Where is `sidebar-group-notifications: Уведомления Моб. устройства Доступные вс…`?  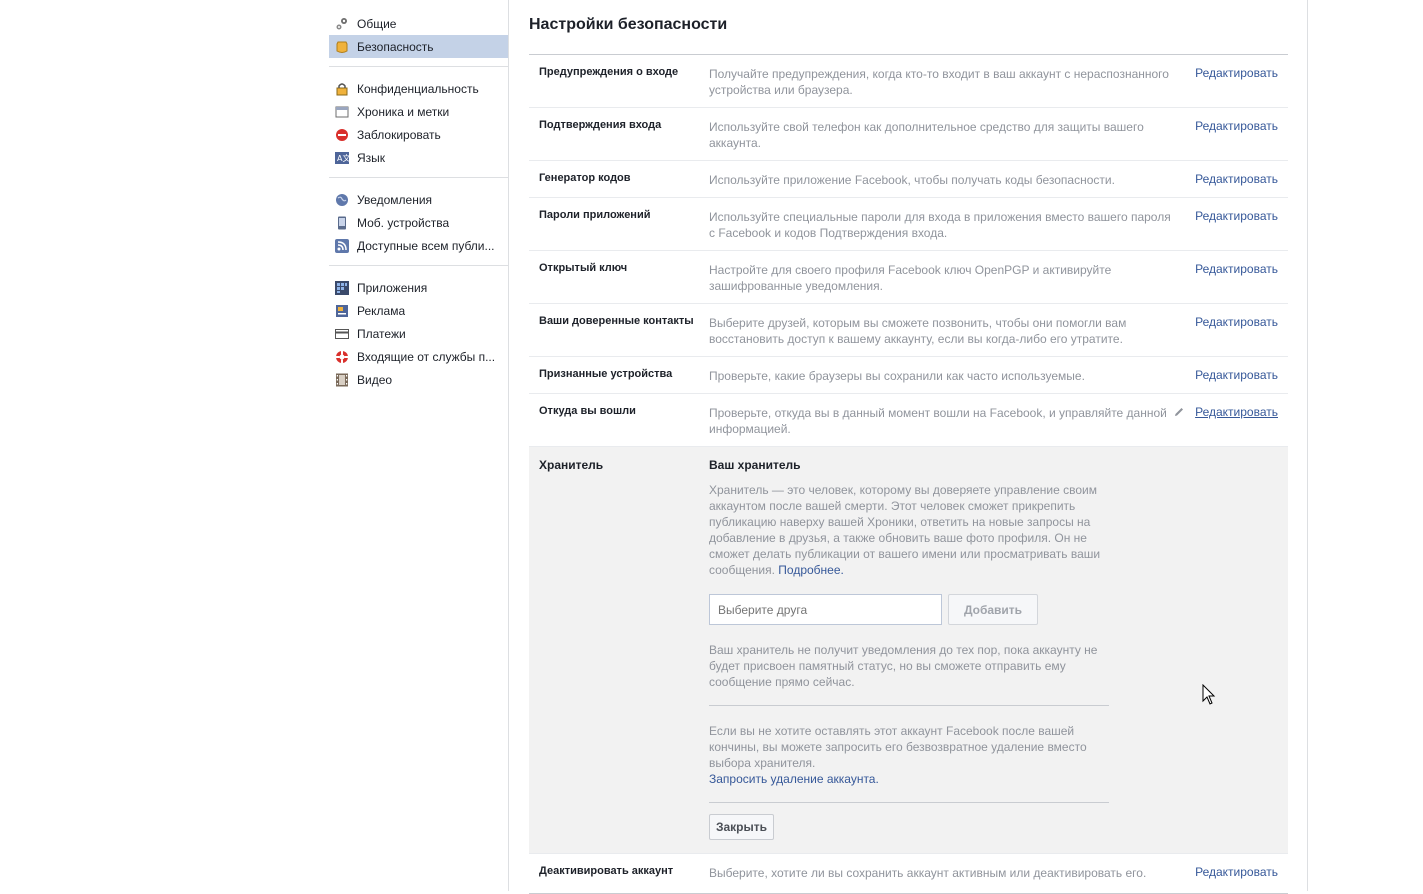
sidebar-group-notifications: Уведомления Моб. устройства Доступные вс… is located at coordinates (418, 227).